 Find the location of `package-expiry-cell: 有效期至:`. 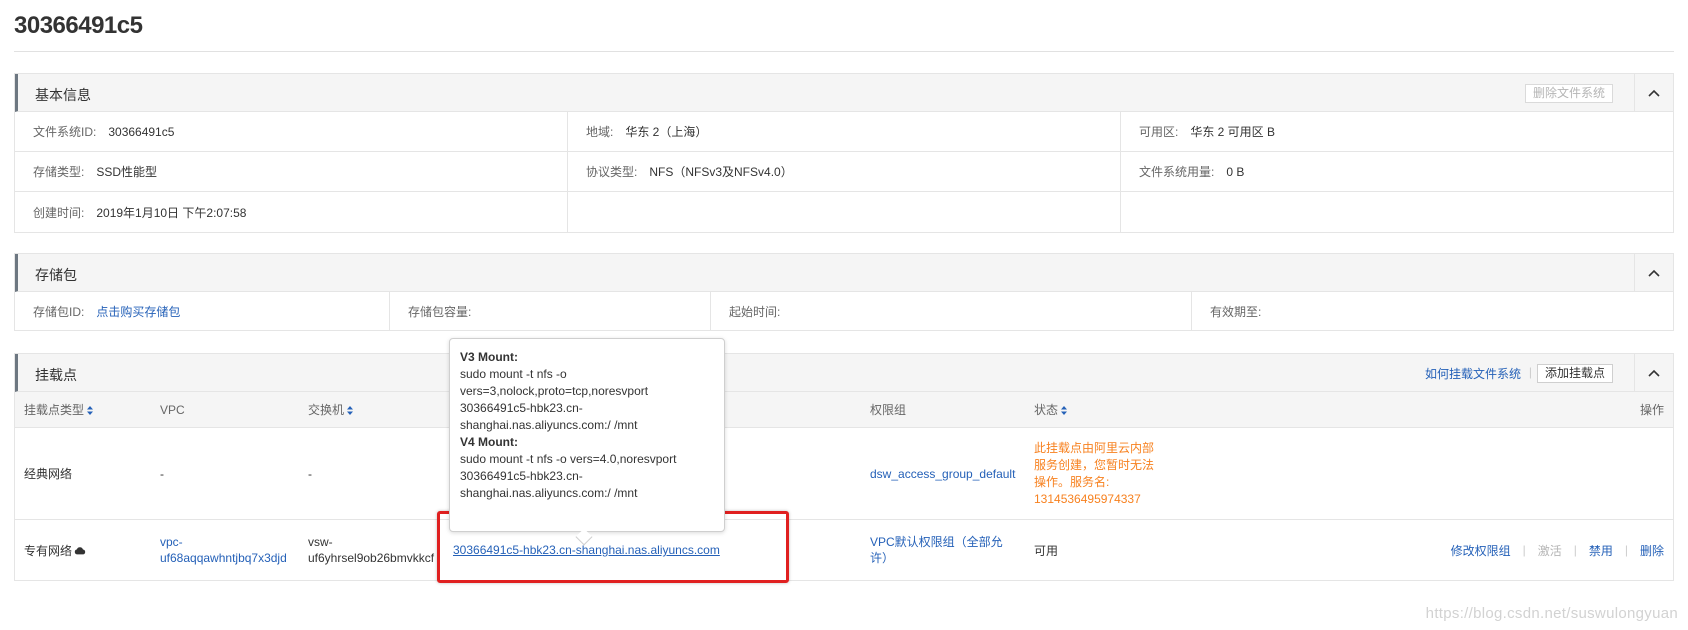

package-expiry-cell: 有效期至: is located at coordinates (1432, 311).